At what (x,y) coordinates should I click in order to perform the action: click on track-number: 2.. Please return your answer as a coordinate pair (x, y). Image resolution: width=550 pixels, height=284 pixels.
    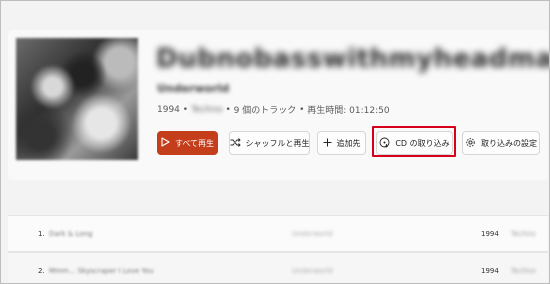
    Looking at the image, I should click on (41, 271).